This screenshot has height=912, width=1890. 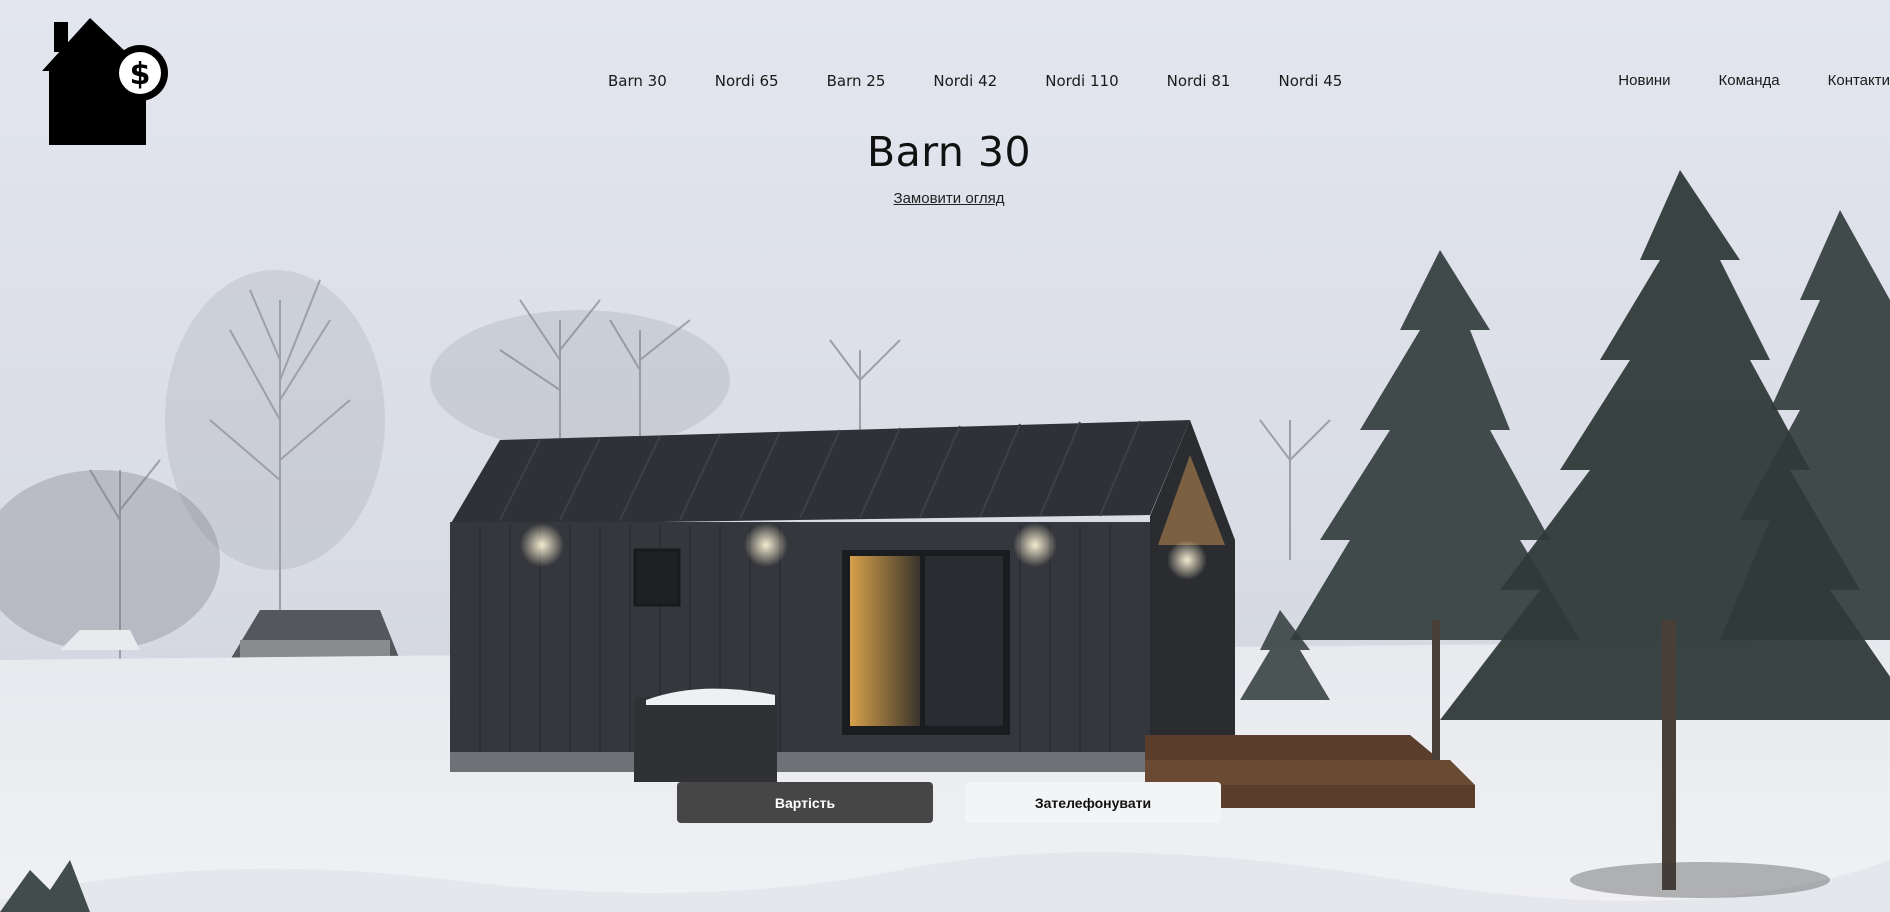 What do you see at coordinates (1310, 81) in the screenshot?
I see `nav-link-nordi-45: Nordi 45` at bounding box center [1310, 81].